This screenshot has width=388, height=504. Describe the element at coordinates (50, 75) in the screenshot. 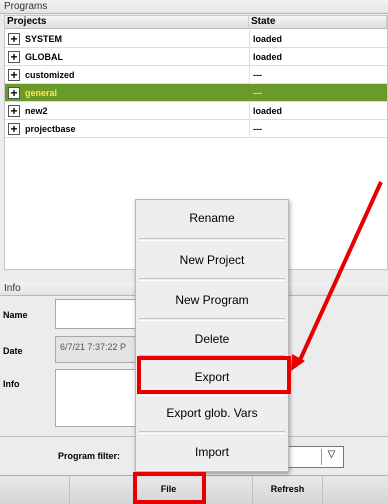

I see `project-name: customized` at that location.